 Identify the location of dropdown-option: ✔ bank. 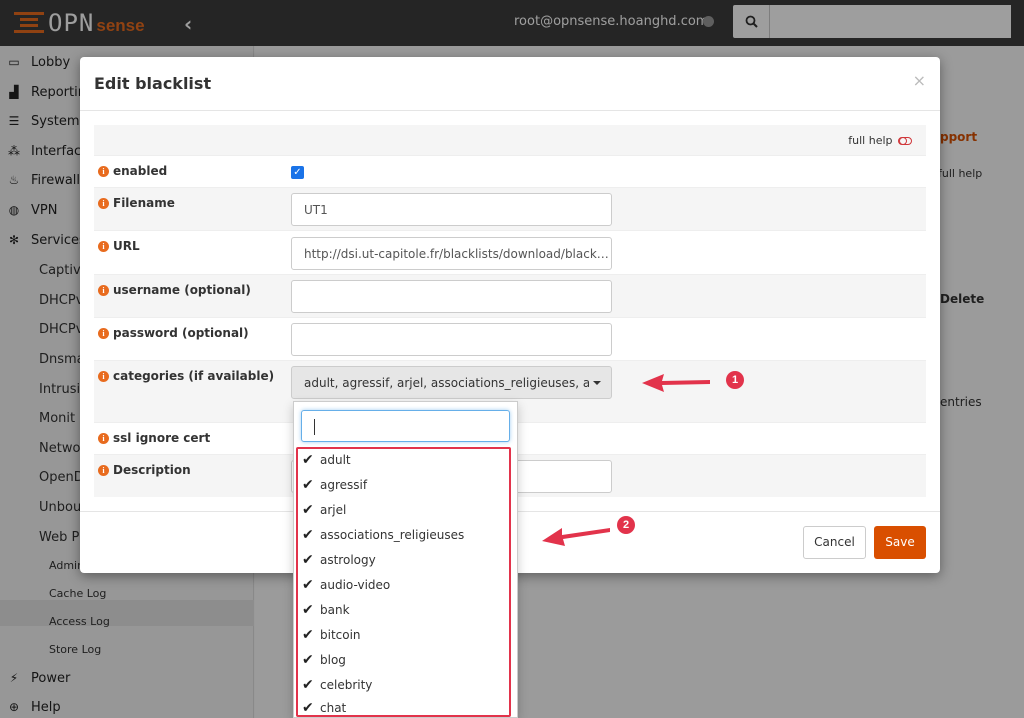
(402, 610).